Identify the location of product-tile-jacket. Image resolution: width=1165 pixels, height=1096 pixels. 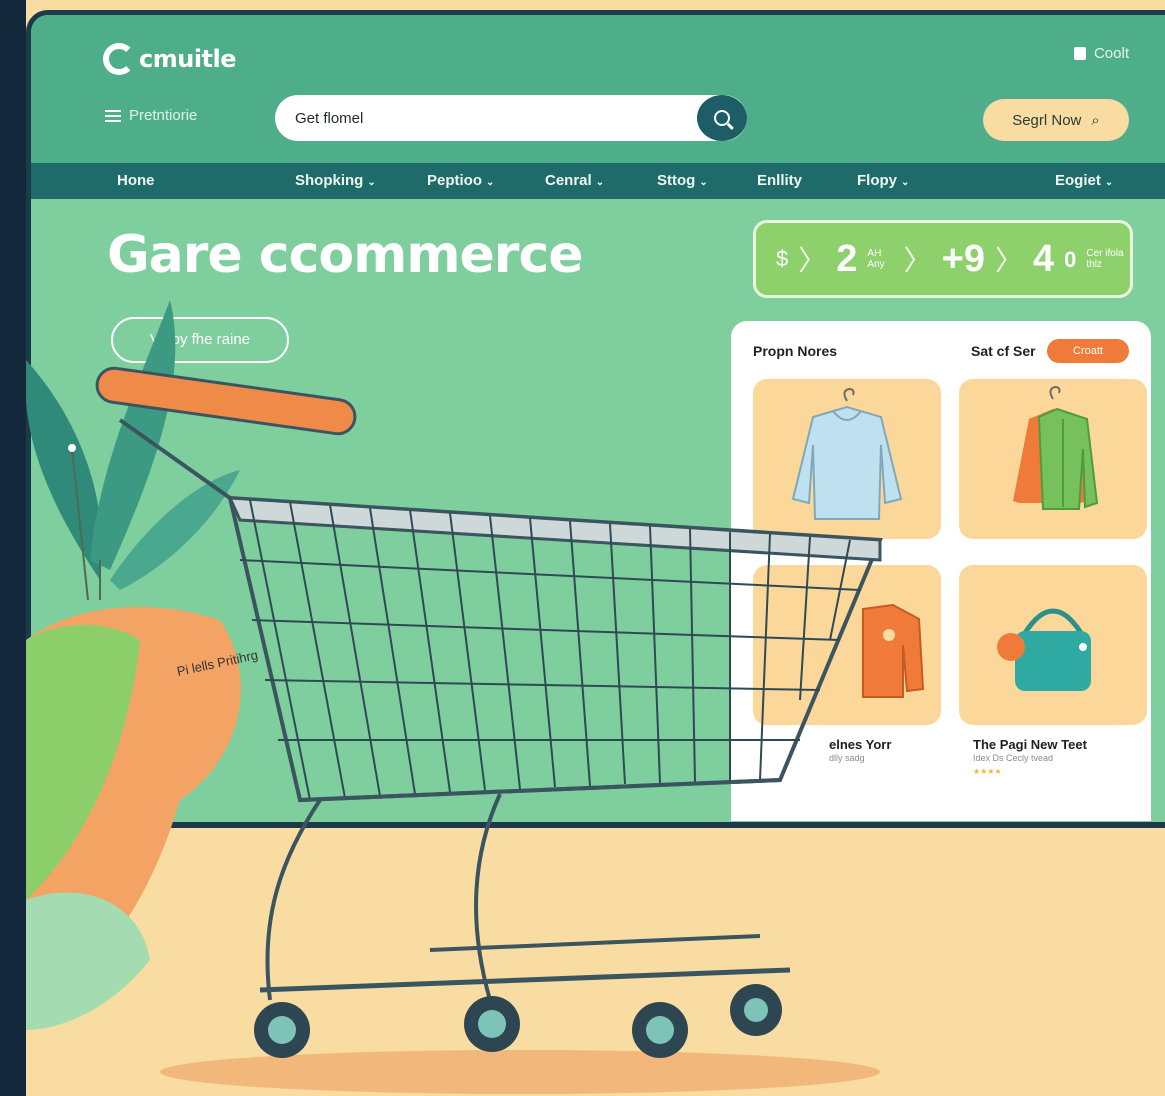
(1053, 459).